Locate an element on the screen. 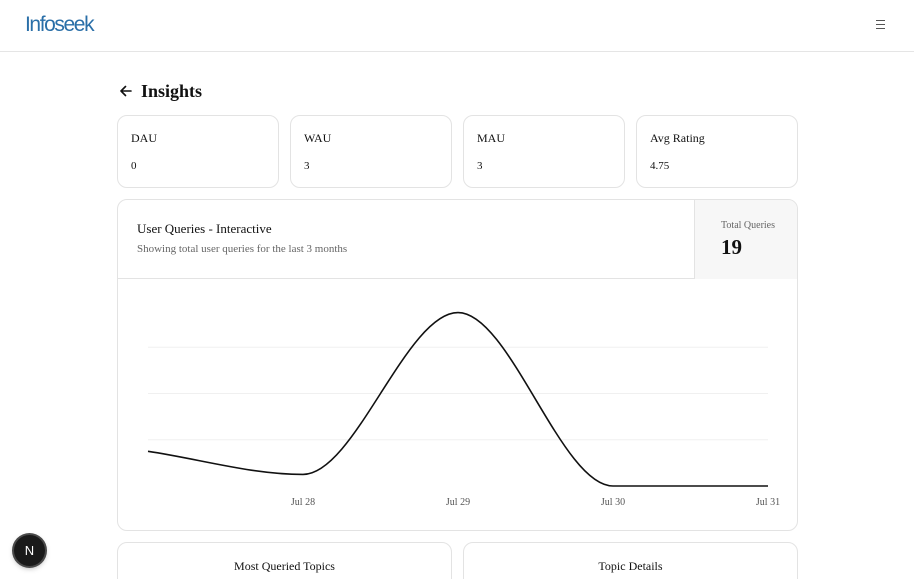  topic-details-title: Topic Details is located at coordinates (630, 566).